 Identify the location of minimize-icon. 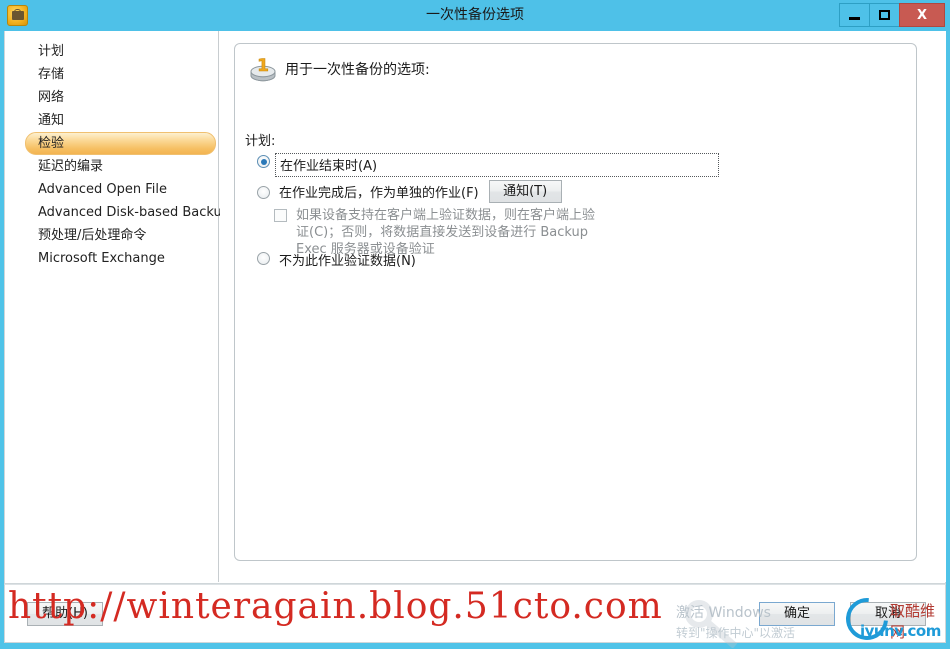
(854, 18).